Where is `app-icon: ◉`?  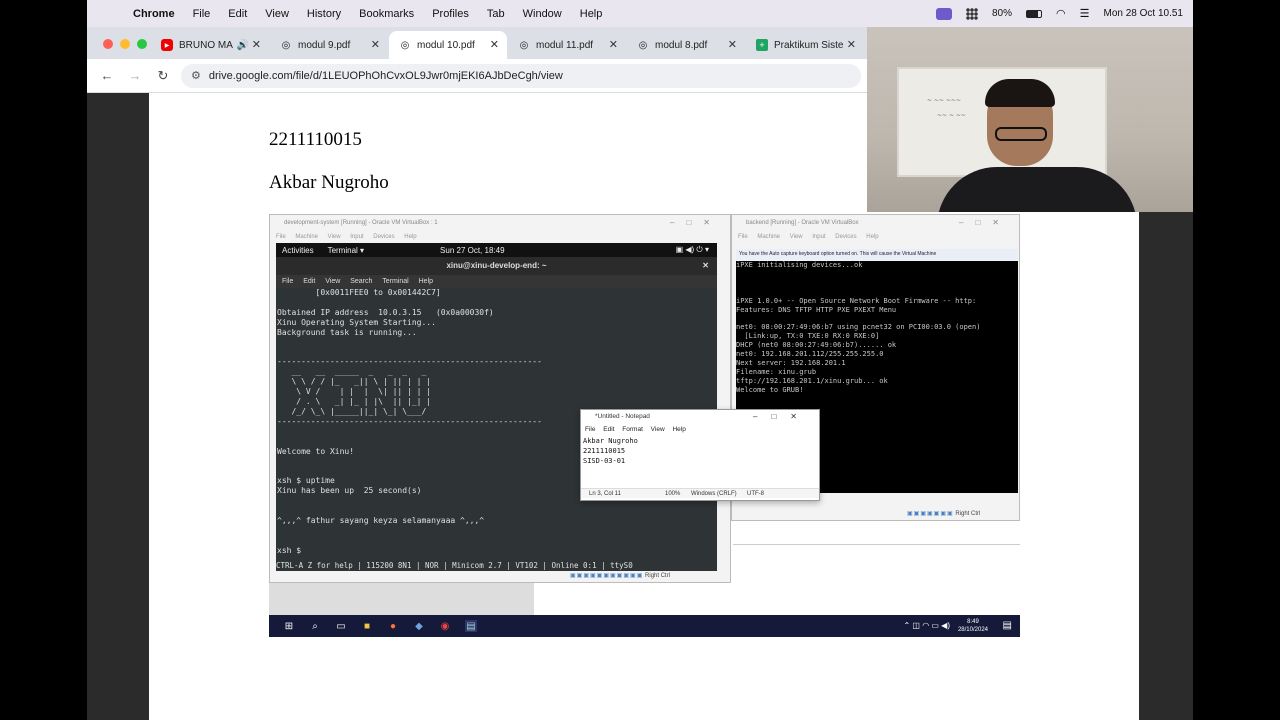
app-icon: ◉ is located at coordinates (445, 626).